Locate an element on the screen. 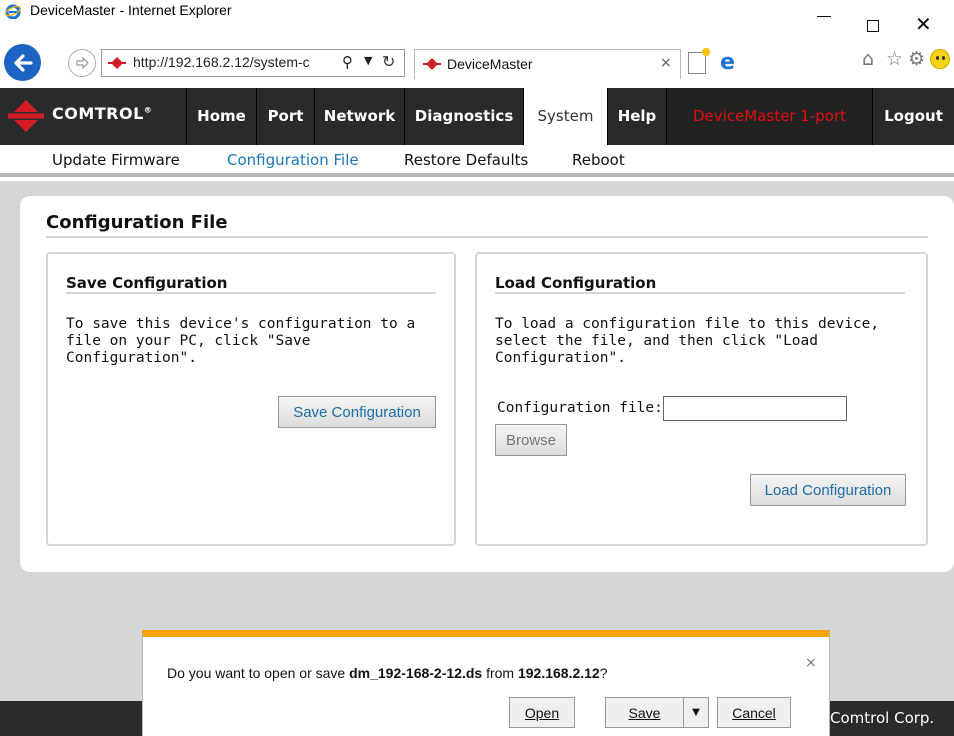 The height and width of the screenshot is (736, 954). window-titlebar: DeviceMaster - Internet Explorer ✕ is located at coordinates (477, 20).